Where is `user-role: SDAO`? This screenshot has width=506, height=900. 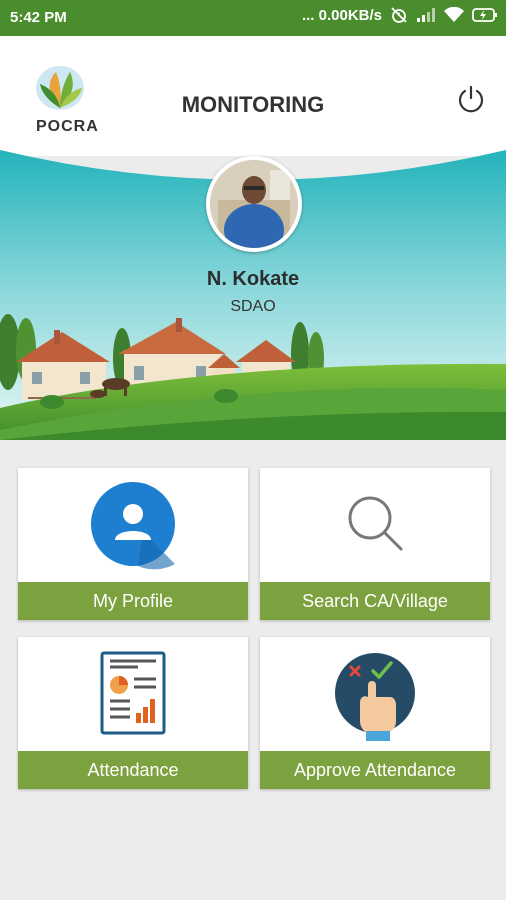
user-role: SDAO is located at coordinates (253, 306).